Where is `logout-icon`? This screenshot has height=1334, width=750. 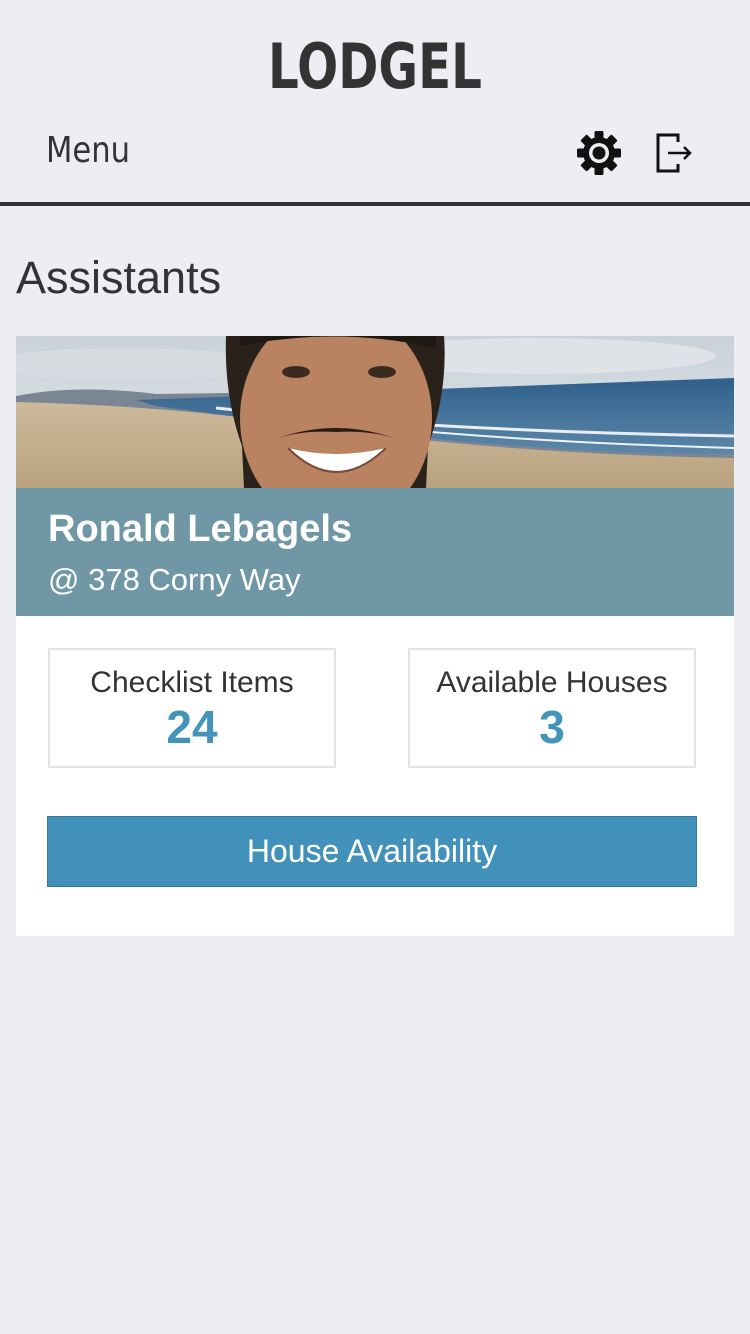 logout-icon is located at coordinates (674, 153).